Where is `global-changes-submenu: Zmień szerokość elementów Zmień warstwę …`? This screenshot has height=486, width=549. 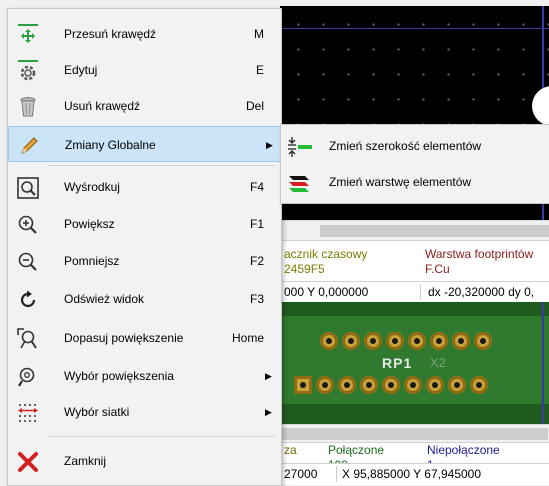 global-changes-submenu: Zmień szerokość elementów Zmień warstwę … is located at coordinates (414, 164).